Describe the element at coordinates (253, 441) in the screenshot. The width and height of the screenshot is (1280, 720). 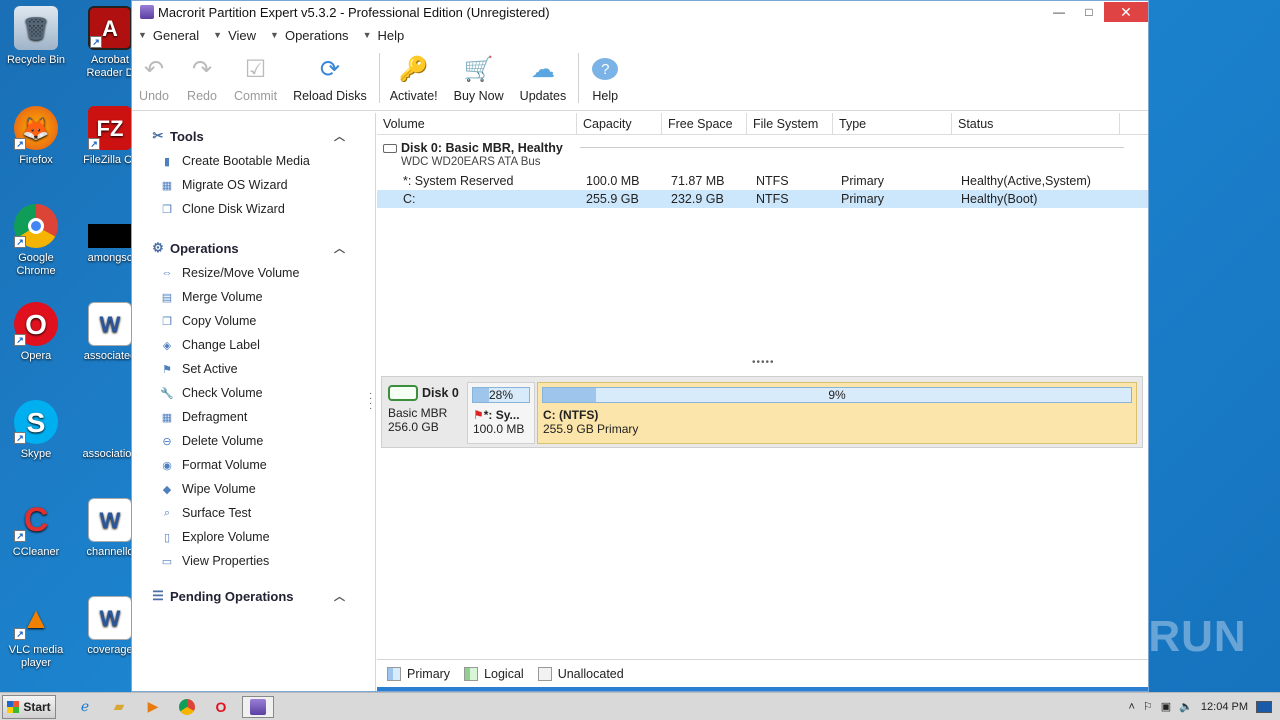
I see `op-delete-volume: ⊖ Delete Volume` at that location.